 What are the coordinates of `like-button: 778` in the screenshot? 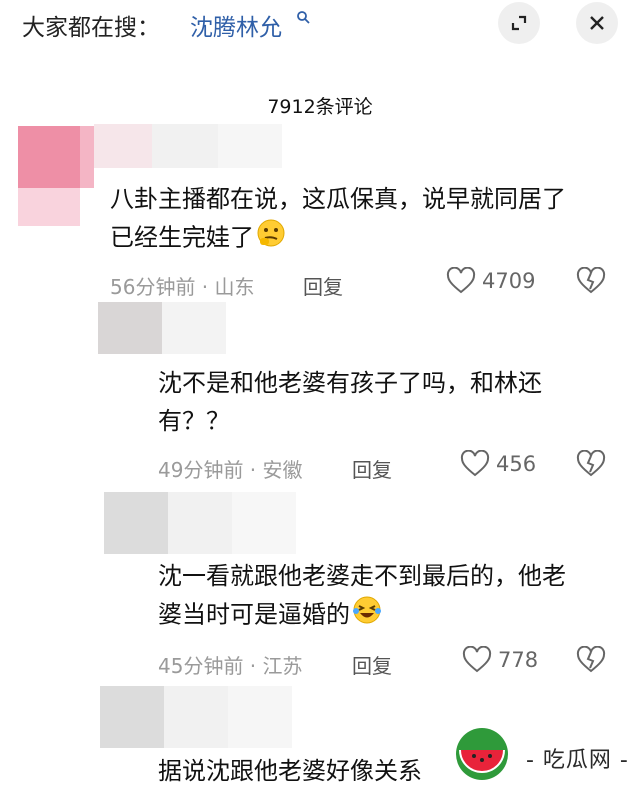 It's located at (500, 660).